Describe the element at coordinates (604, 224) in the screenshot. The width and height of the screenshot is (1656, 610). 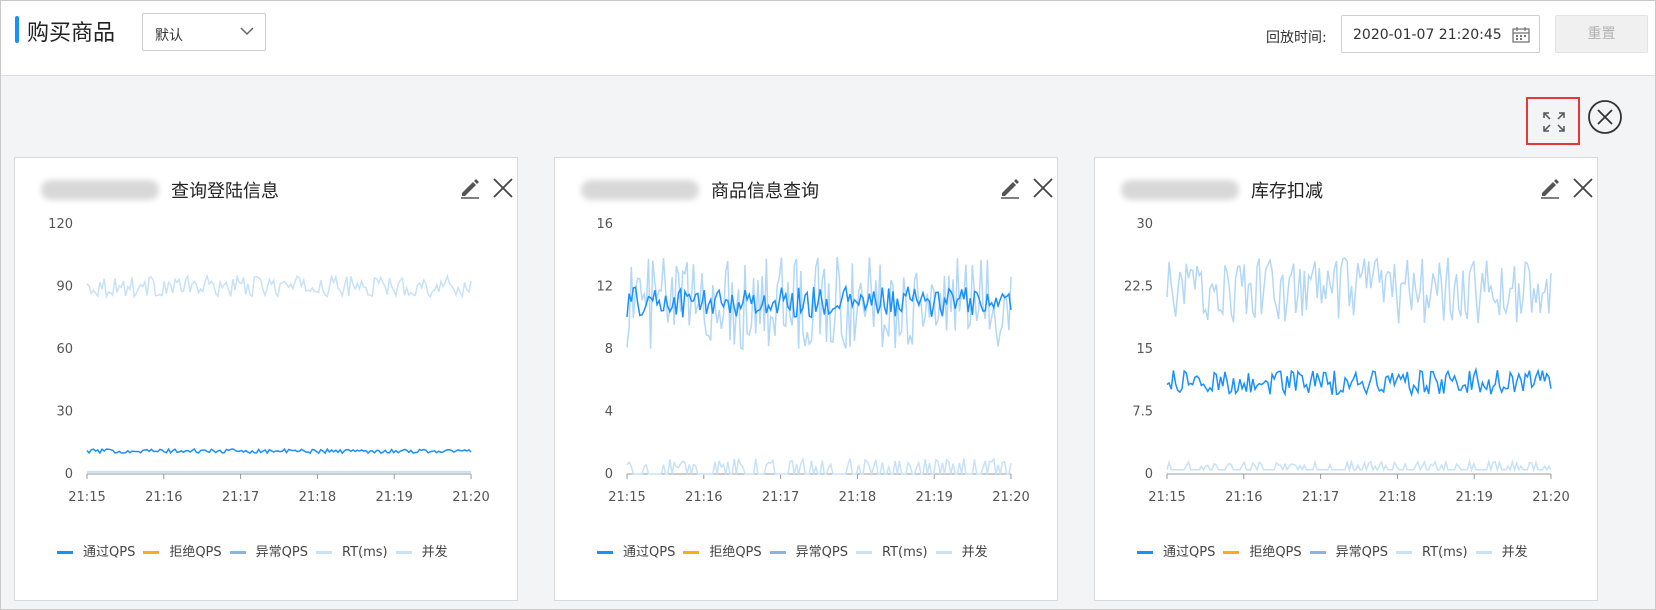
I see `y-tick-label: 16` at that location.